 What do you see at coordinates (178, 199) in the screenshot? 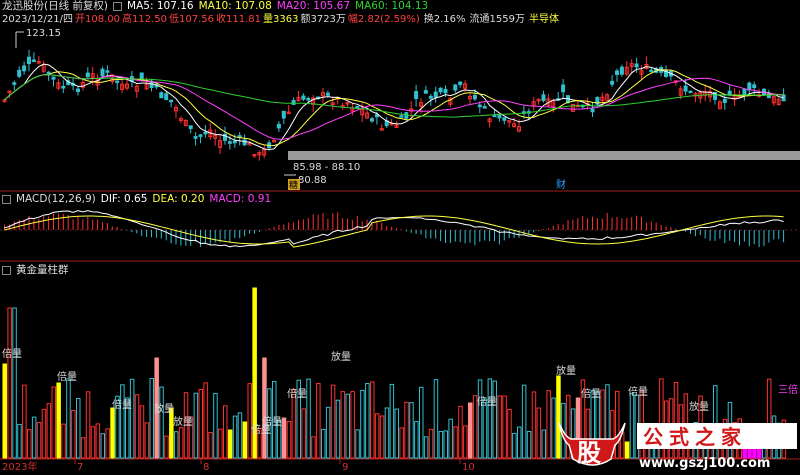
I see `dea-label: DEA: 0.20` at bounding box center [178, 199].